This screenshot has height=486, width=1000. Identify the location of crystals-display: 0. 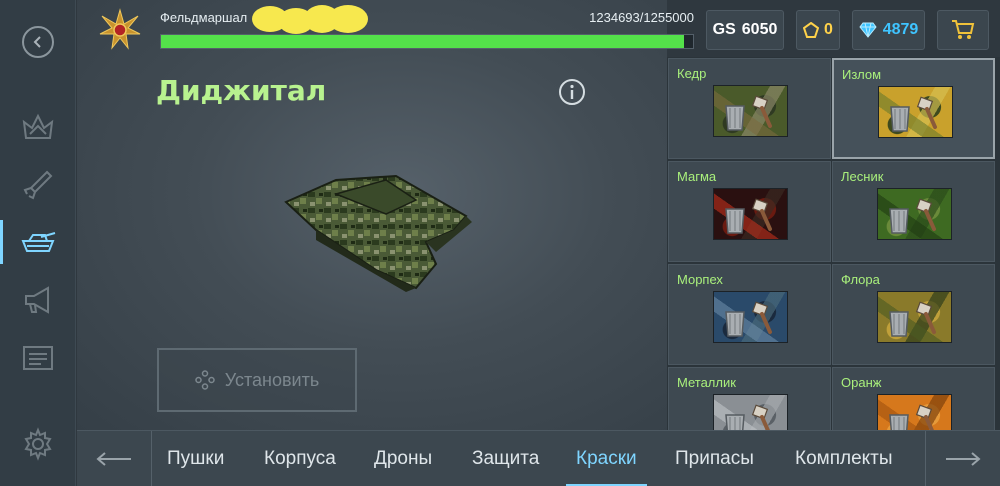
(818, 30).